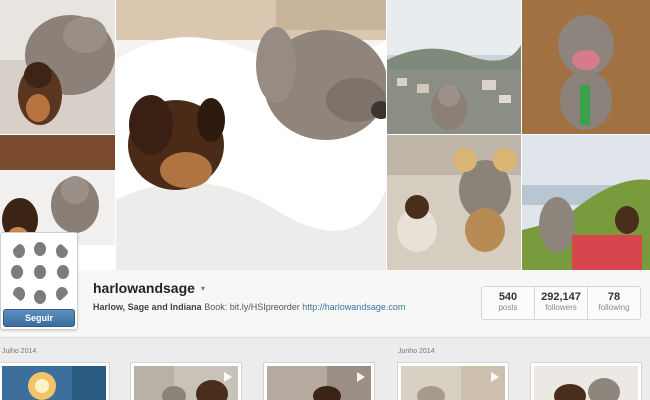  What do you see at coordinates (203, 288) in the screenshot?
I see `chevron-down-icon: ▾` at bounding box center [203, 288].